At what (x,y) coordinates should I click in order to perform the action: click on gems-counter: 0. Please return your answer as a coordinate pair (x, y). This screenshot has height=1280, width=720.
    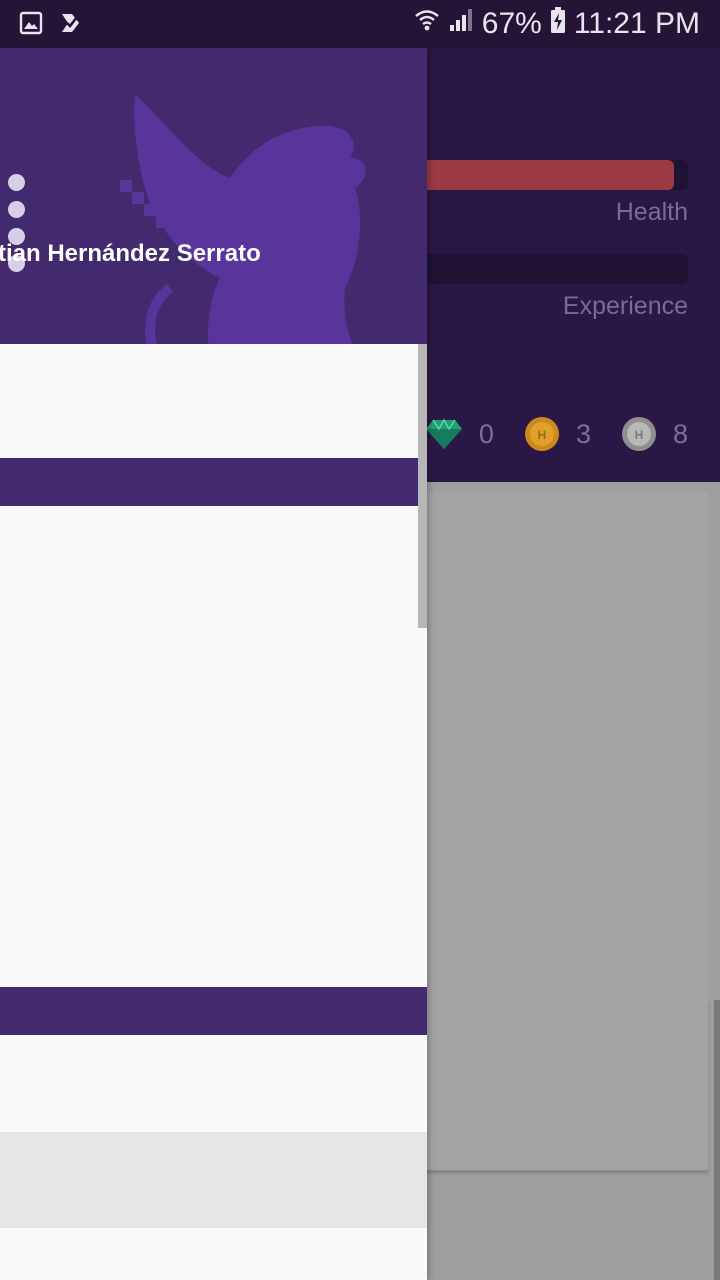
    Looking at the image, I should click on (459, 434).